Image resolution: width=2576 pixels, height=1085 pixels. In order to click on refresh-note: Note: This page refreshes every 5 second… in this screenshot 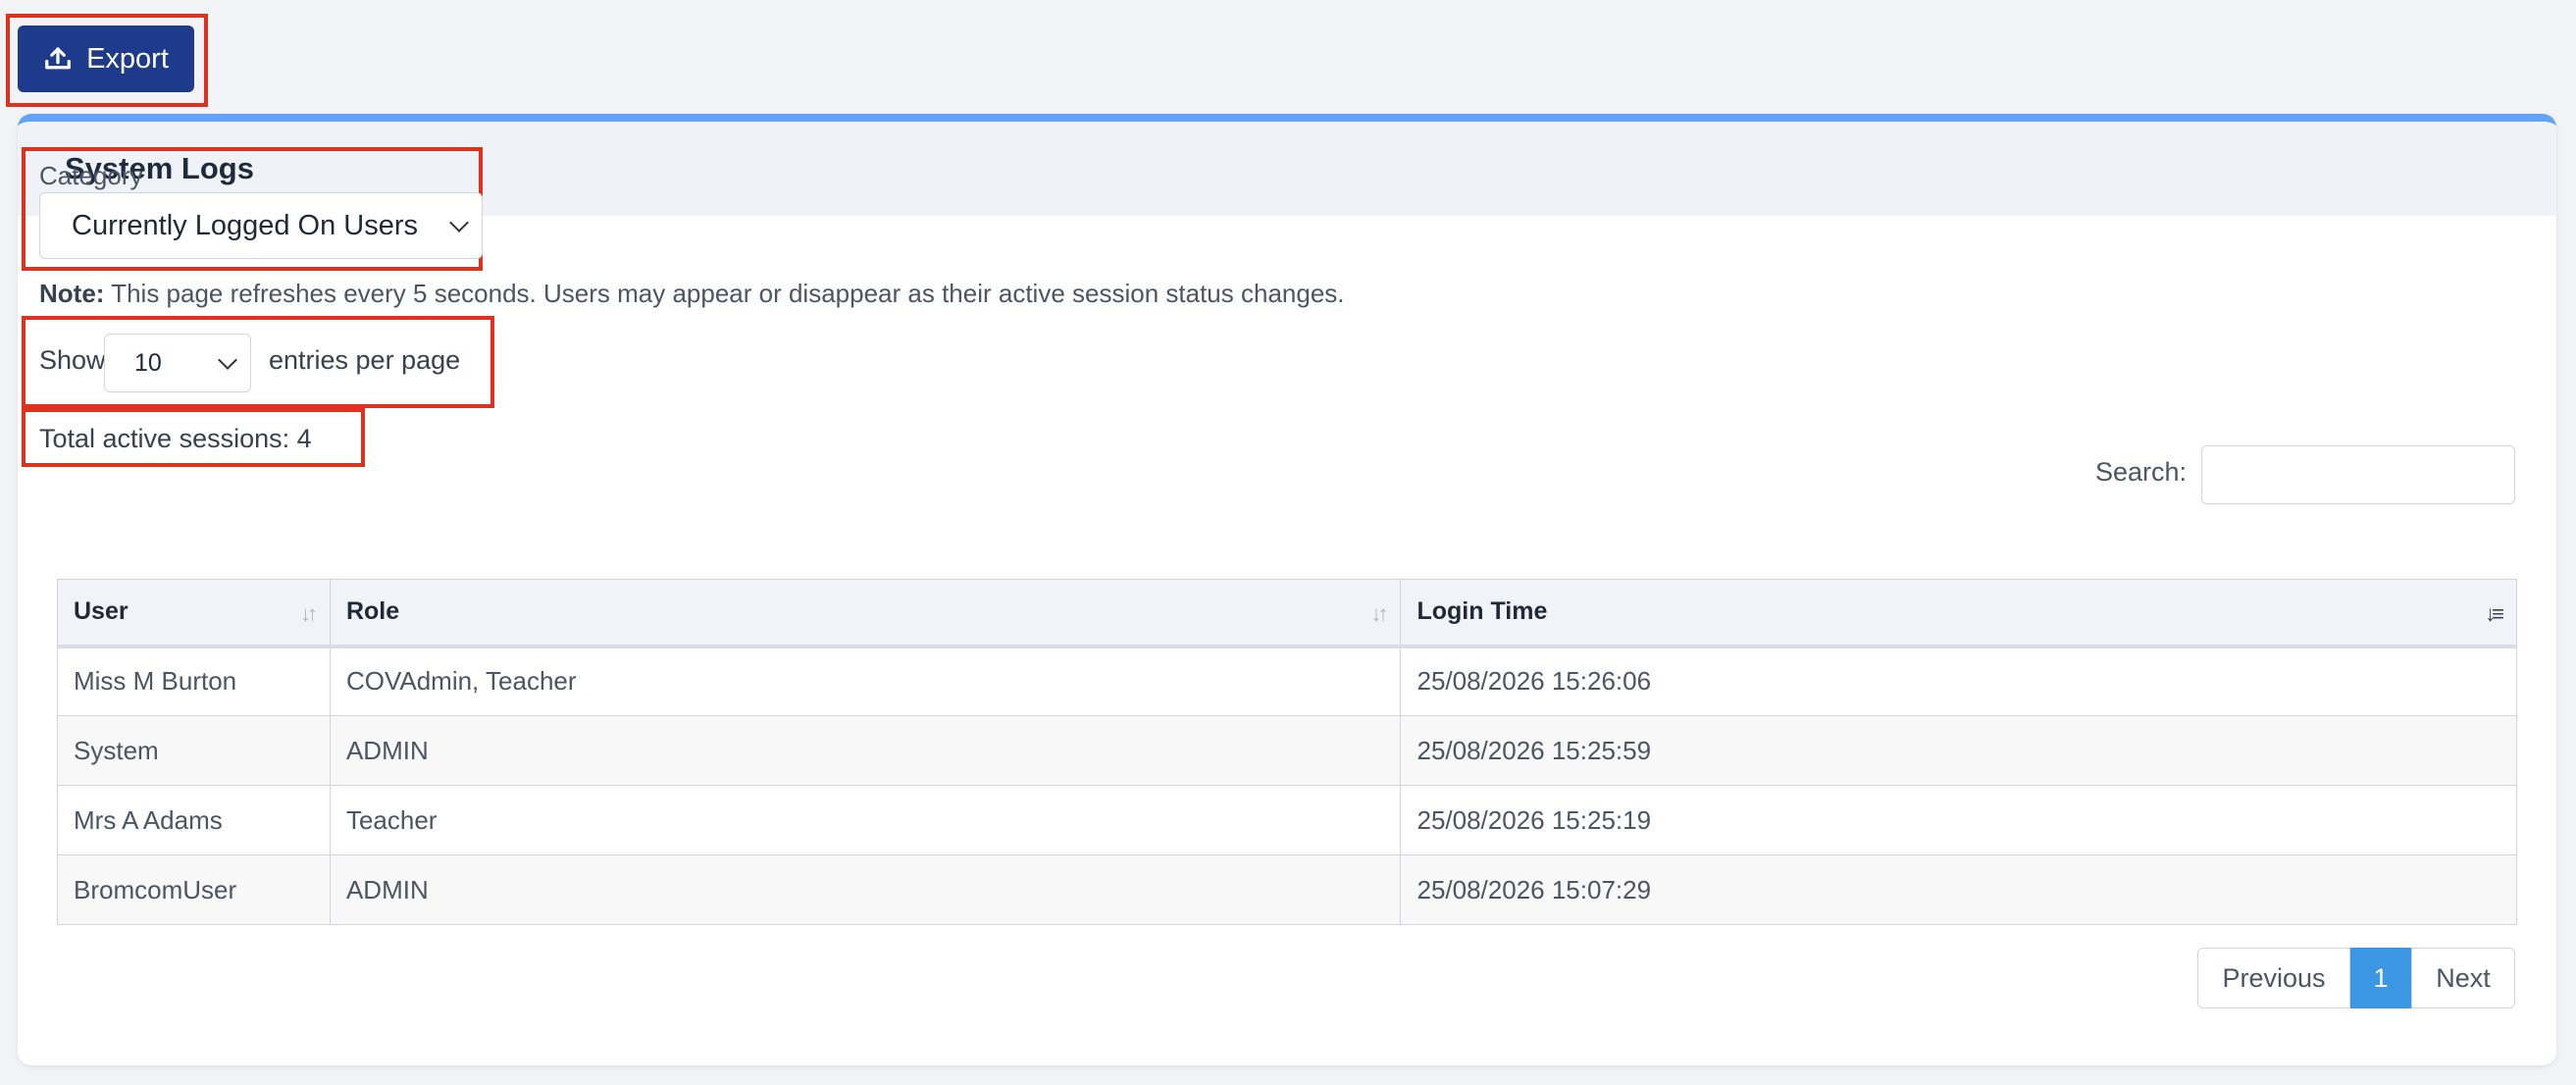, I will do `click(692, 294)`.